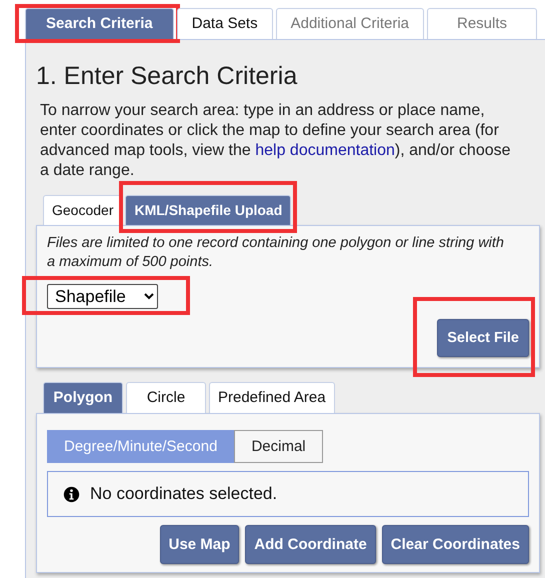 This screenshot has width=545, height=578. What do you see at coordinates (200, 544) in the screenshot?
I see `action-button: Use Map` at bounding box center [200, 544].